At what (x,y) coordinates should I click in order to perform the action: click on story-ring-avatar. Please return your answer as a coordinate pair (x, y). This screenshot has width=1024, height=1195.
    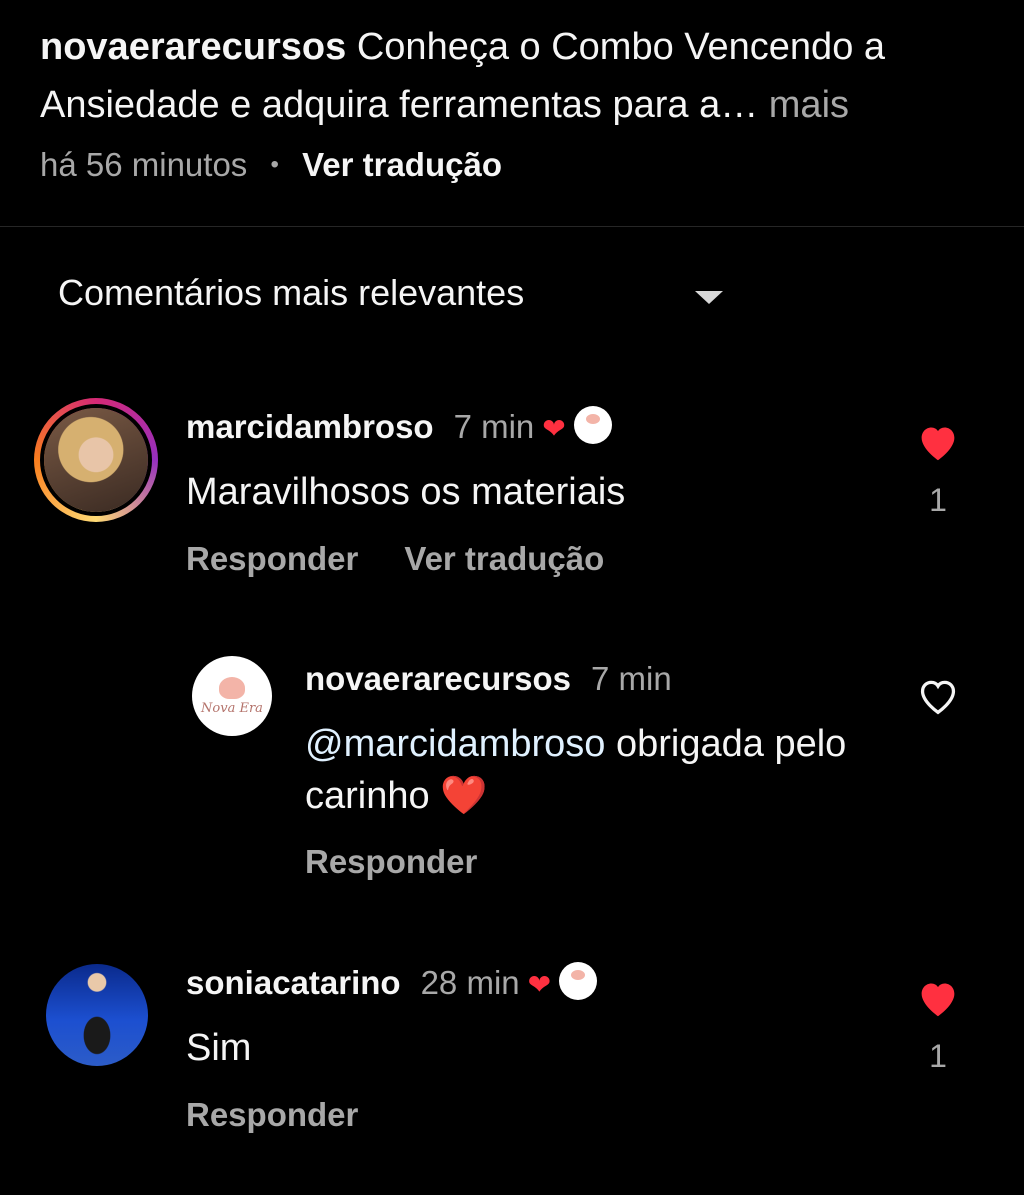
    Looking at the image, I should click on (96, 460).